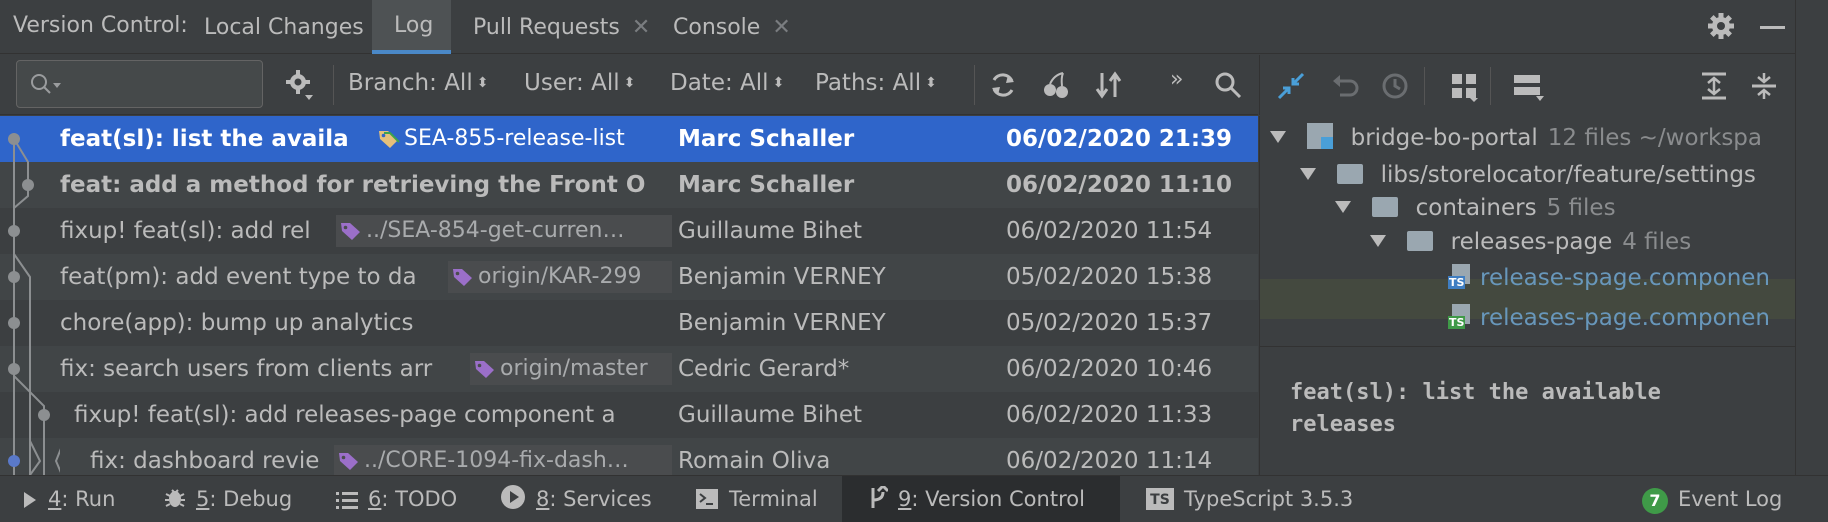  Describe the element at coordinates (1529, 87) in the screenshot. I see `layout-icon` at that location.